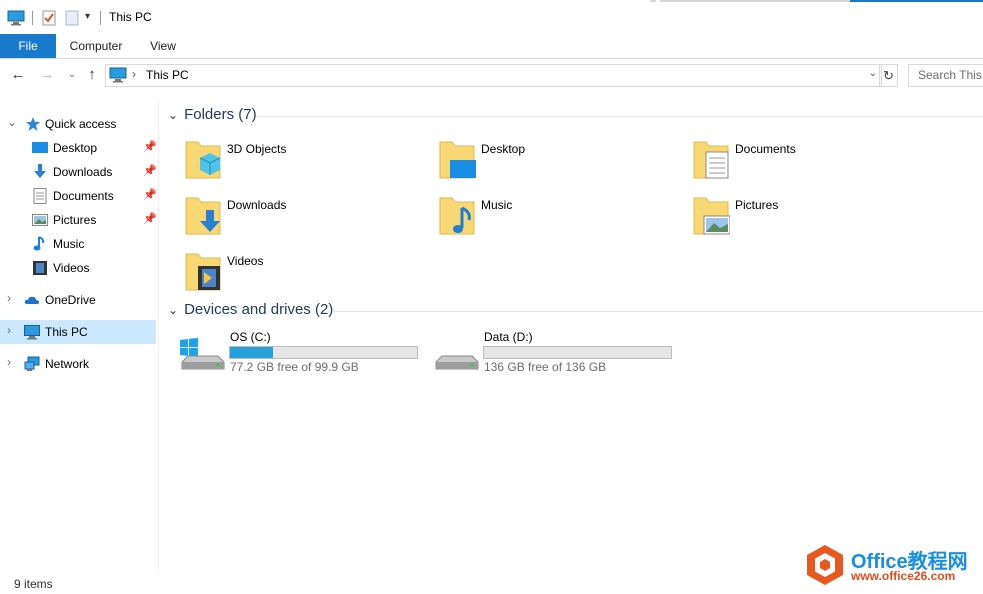 This screenshot has width=983, height=594. Describe the element at coordinates (491, 46) in the screenshot. I see `ribbon-tabs: File Computer View` at that location.